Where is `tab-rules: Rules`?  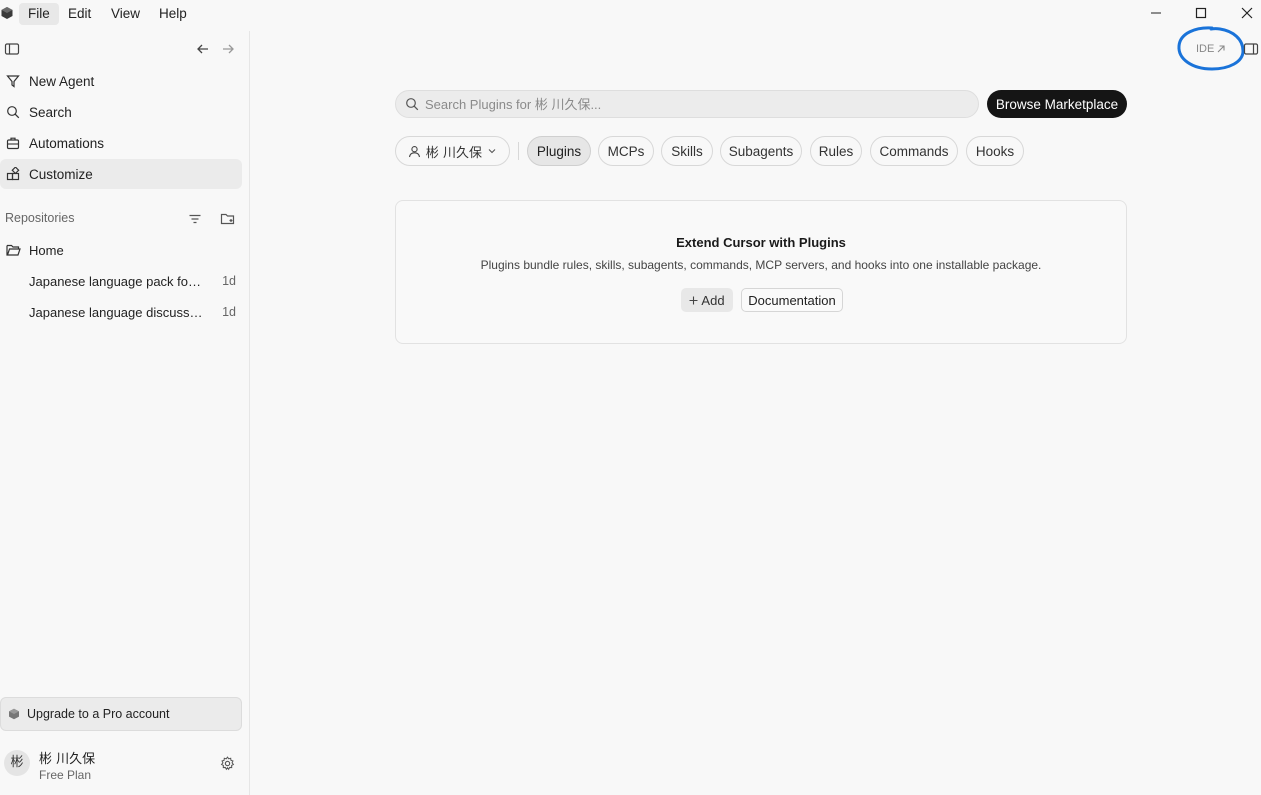
tab-rules: Rules is located at coordinates (836, 151).